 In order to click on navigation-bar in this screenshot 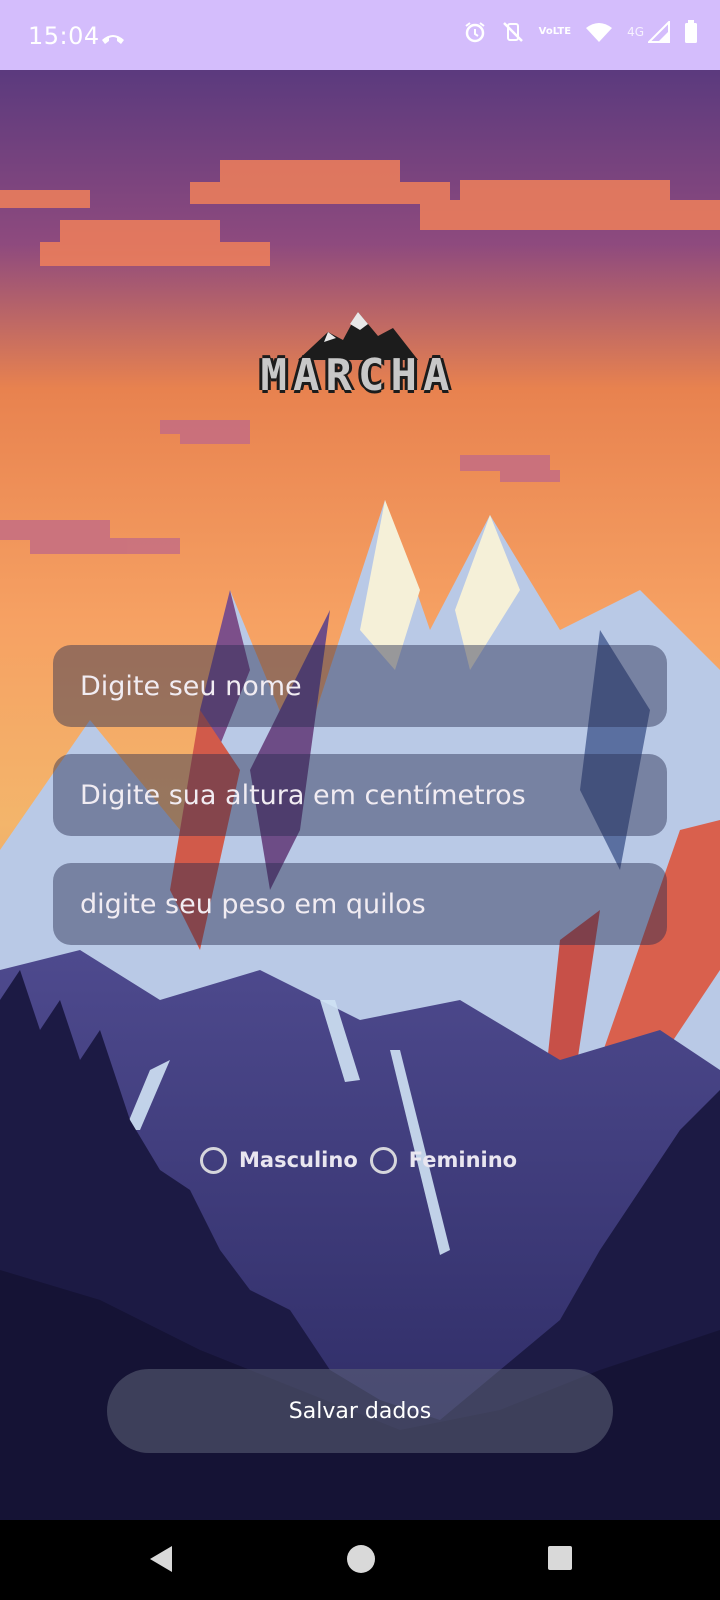, I will do `click(360, 1560)`.